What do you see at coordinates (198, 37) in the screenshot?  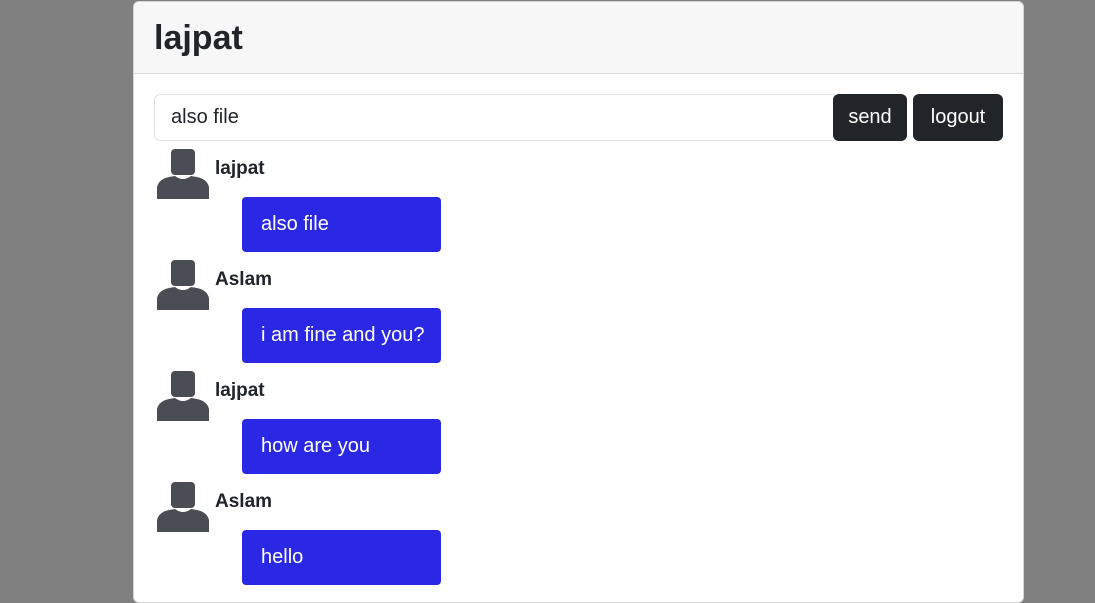 I see `page-title: lajpat` at bounding box center [198, 37].